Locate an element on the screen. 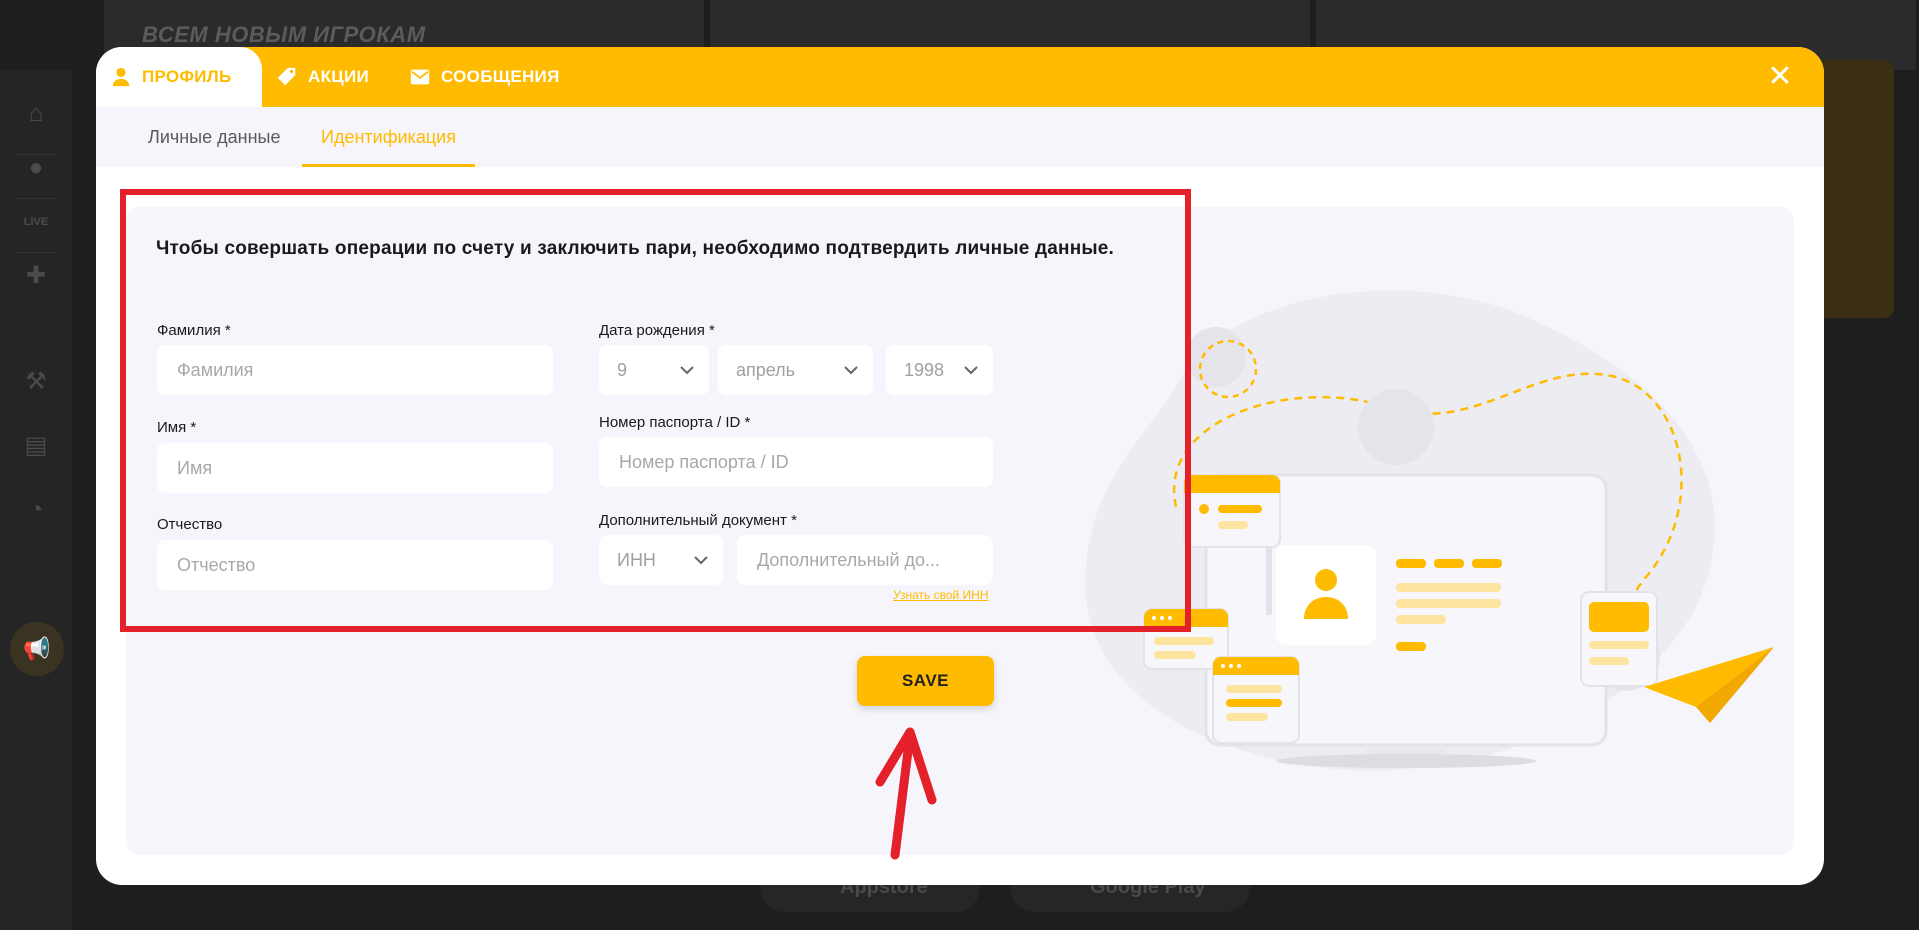 The image size is (1919, 930). birth-year-value: 1998 is located at coordinates (924, 370).